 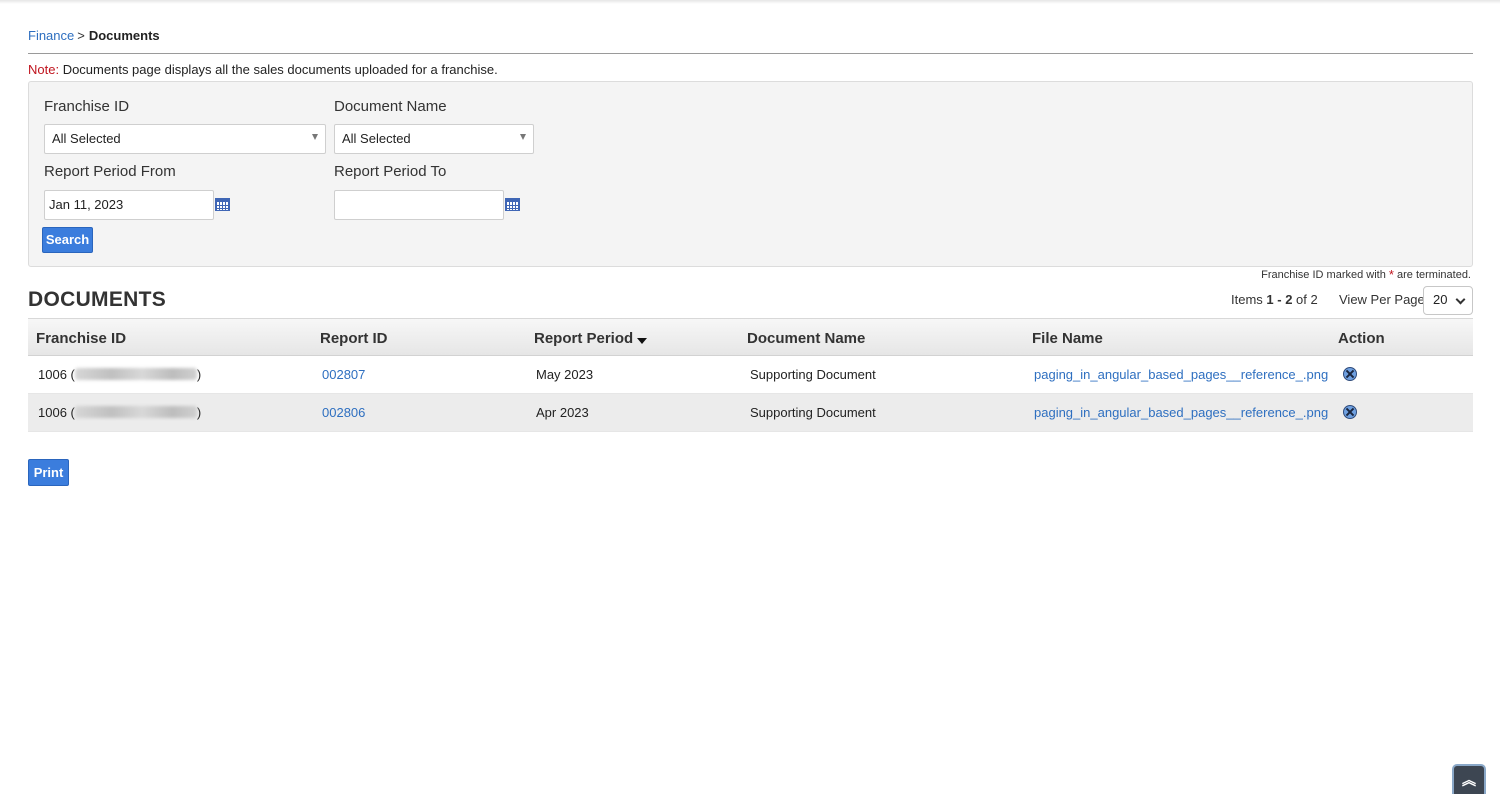 I want to click on items-total: of 2, so click(x=1305, y=299).